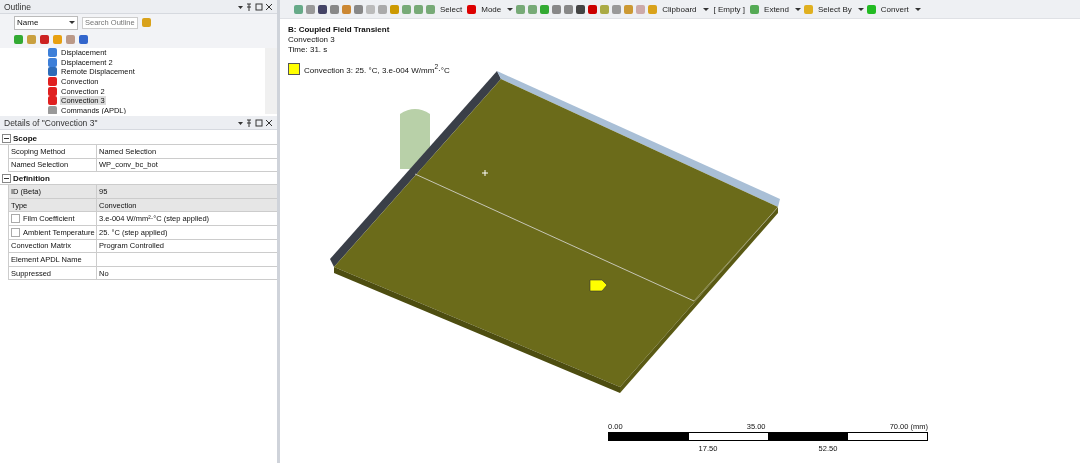 Image resolution: width=1080 pixels, height=463 pixels. What do you see at coordinates (679, 9) in the screenshot?
I see `toolbar-button: Clipboard` at bounding box center [679, 9].